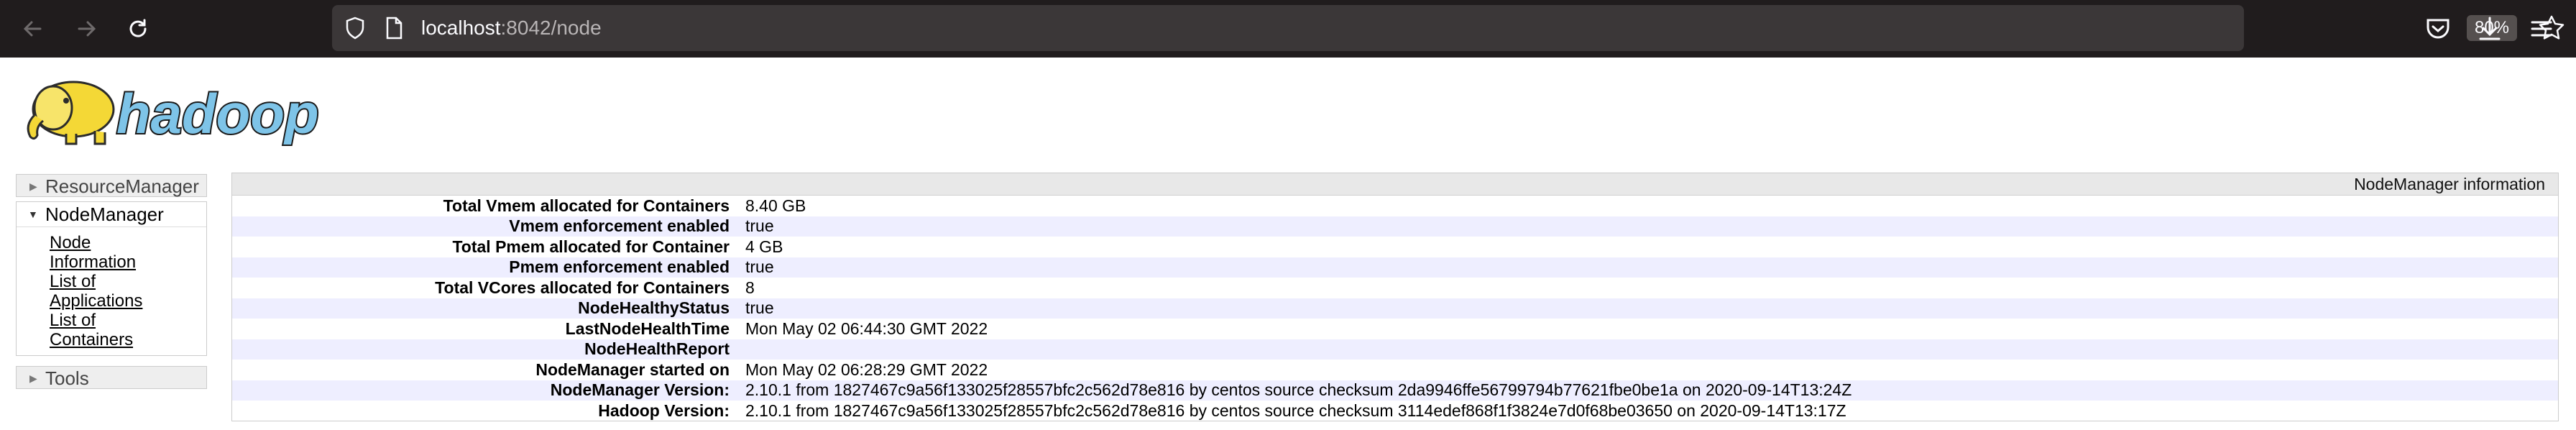 This screenshot has height=430, width=2576. What do you see at coordinates (111, 252) in the screenshot?
I see `link-node-information: Node Information` at bounding box center [111, 252].